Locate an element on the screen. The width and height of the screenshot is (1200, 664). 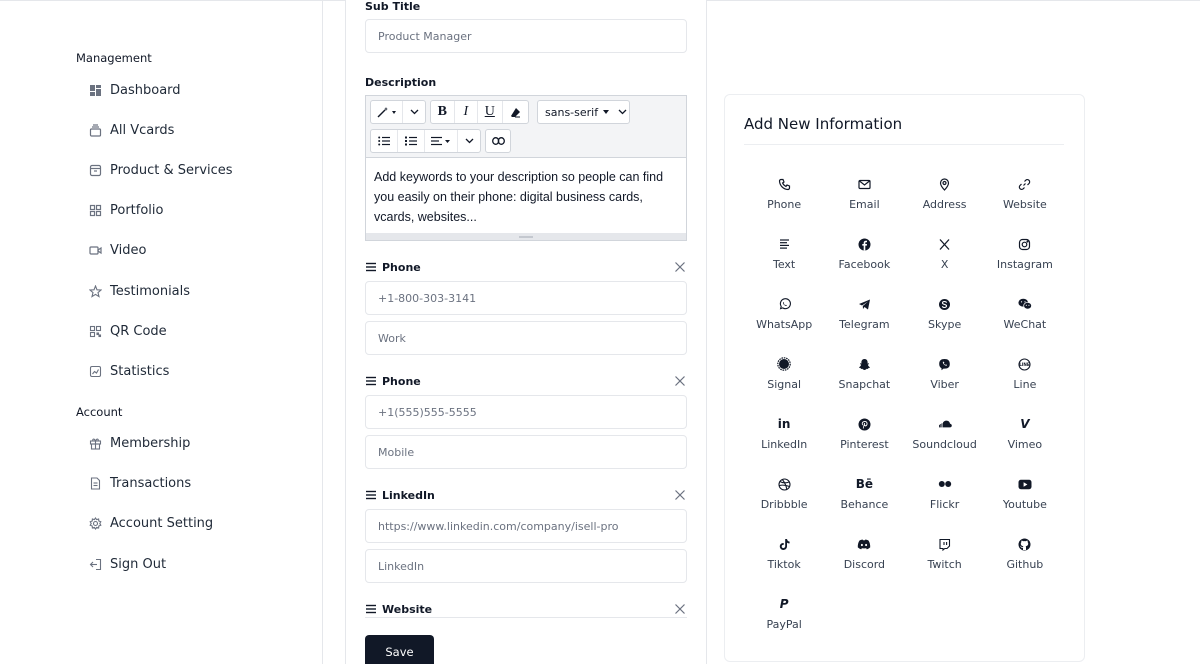
add-address-option: Address is located at coordinates (945, 201).